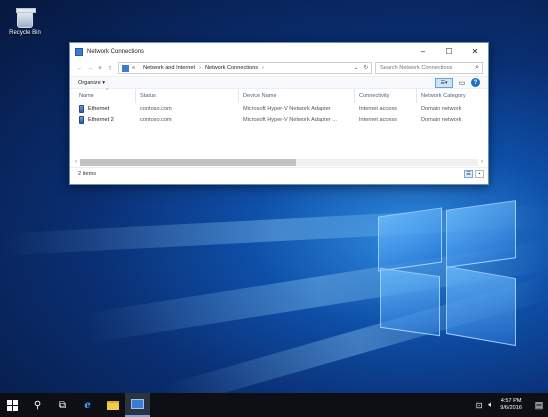 This screenshot has width=548, height=417. Describe the element at coordinates (287, 108) in the screenshot. I see `item-device: Microsoft Hyper-V Network Adapter` at that location.